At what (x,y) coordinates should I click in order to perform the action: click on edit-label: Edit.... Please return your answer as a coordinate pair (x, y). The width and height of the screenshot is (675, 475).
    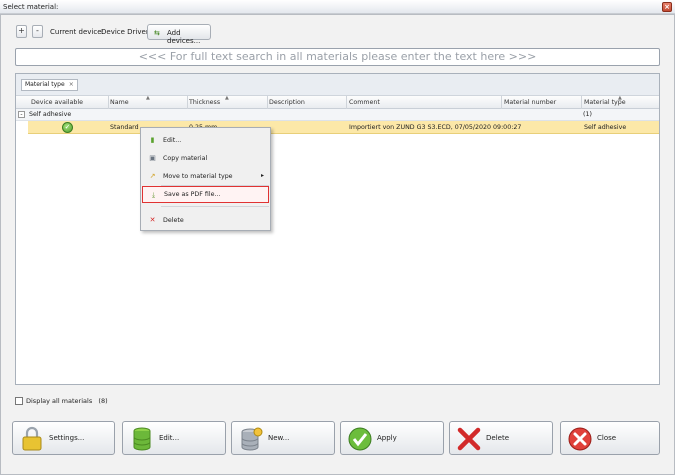
    Looking at the image, I should click on (169, 438).